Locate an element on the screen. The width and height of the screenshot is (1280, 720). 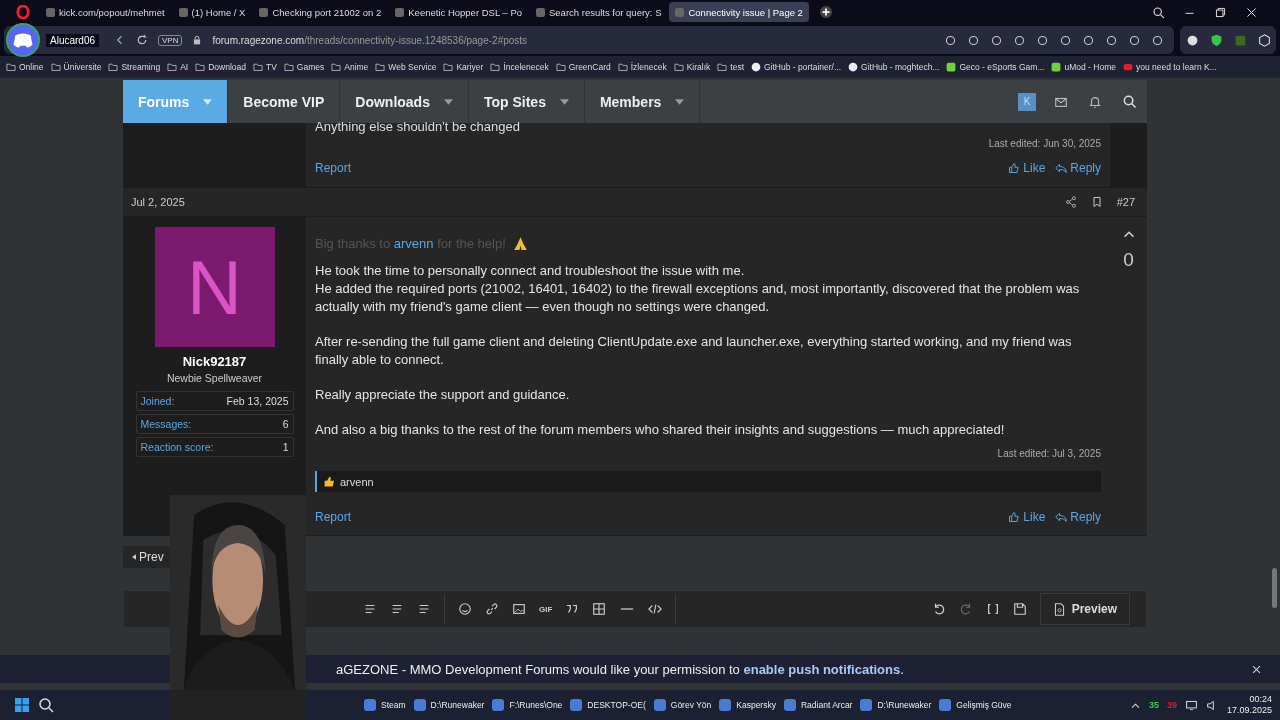
redo-icon is located at coordinates (965, 609).